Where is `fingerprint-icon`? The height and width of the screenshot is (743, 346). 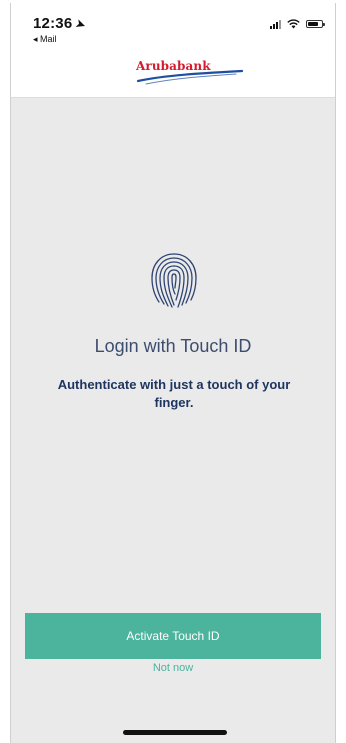 fingerprint-icon is located at coordinates (174, 280).